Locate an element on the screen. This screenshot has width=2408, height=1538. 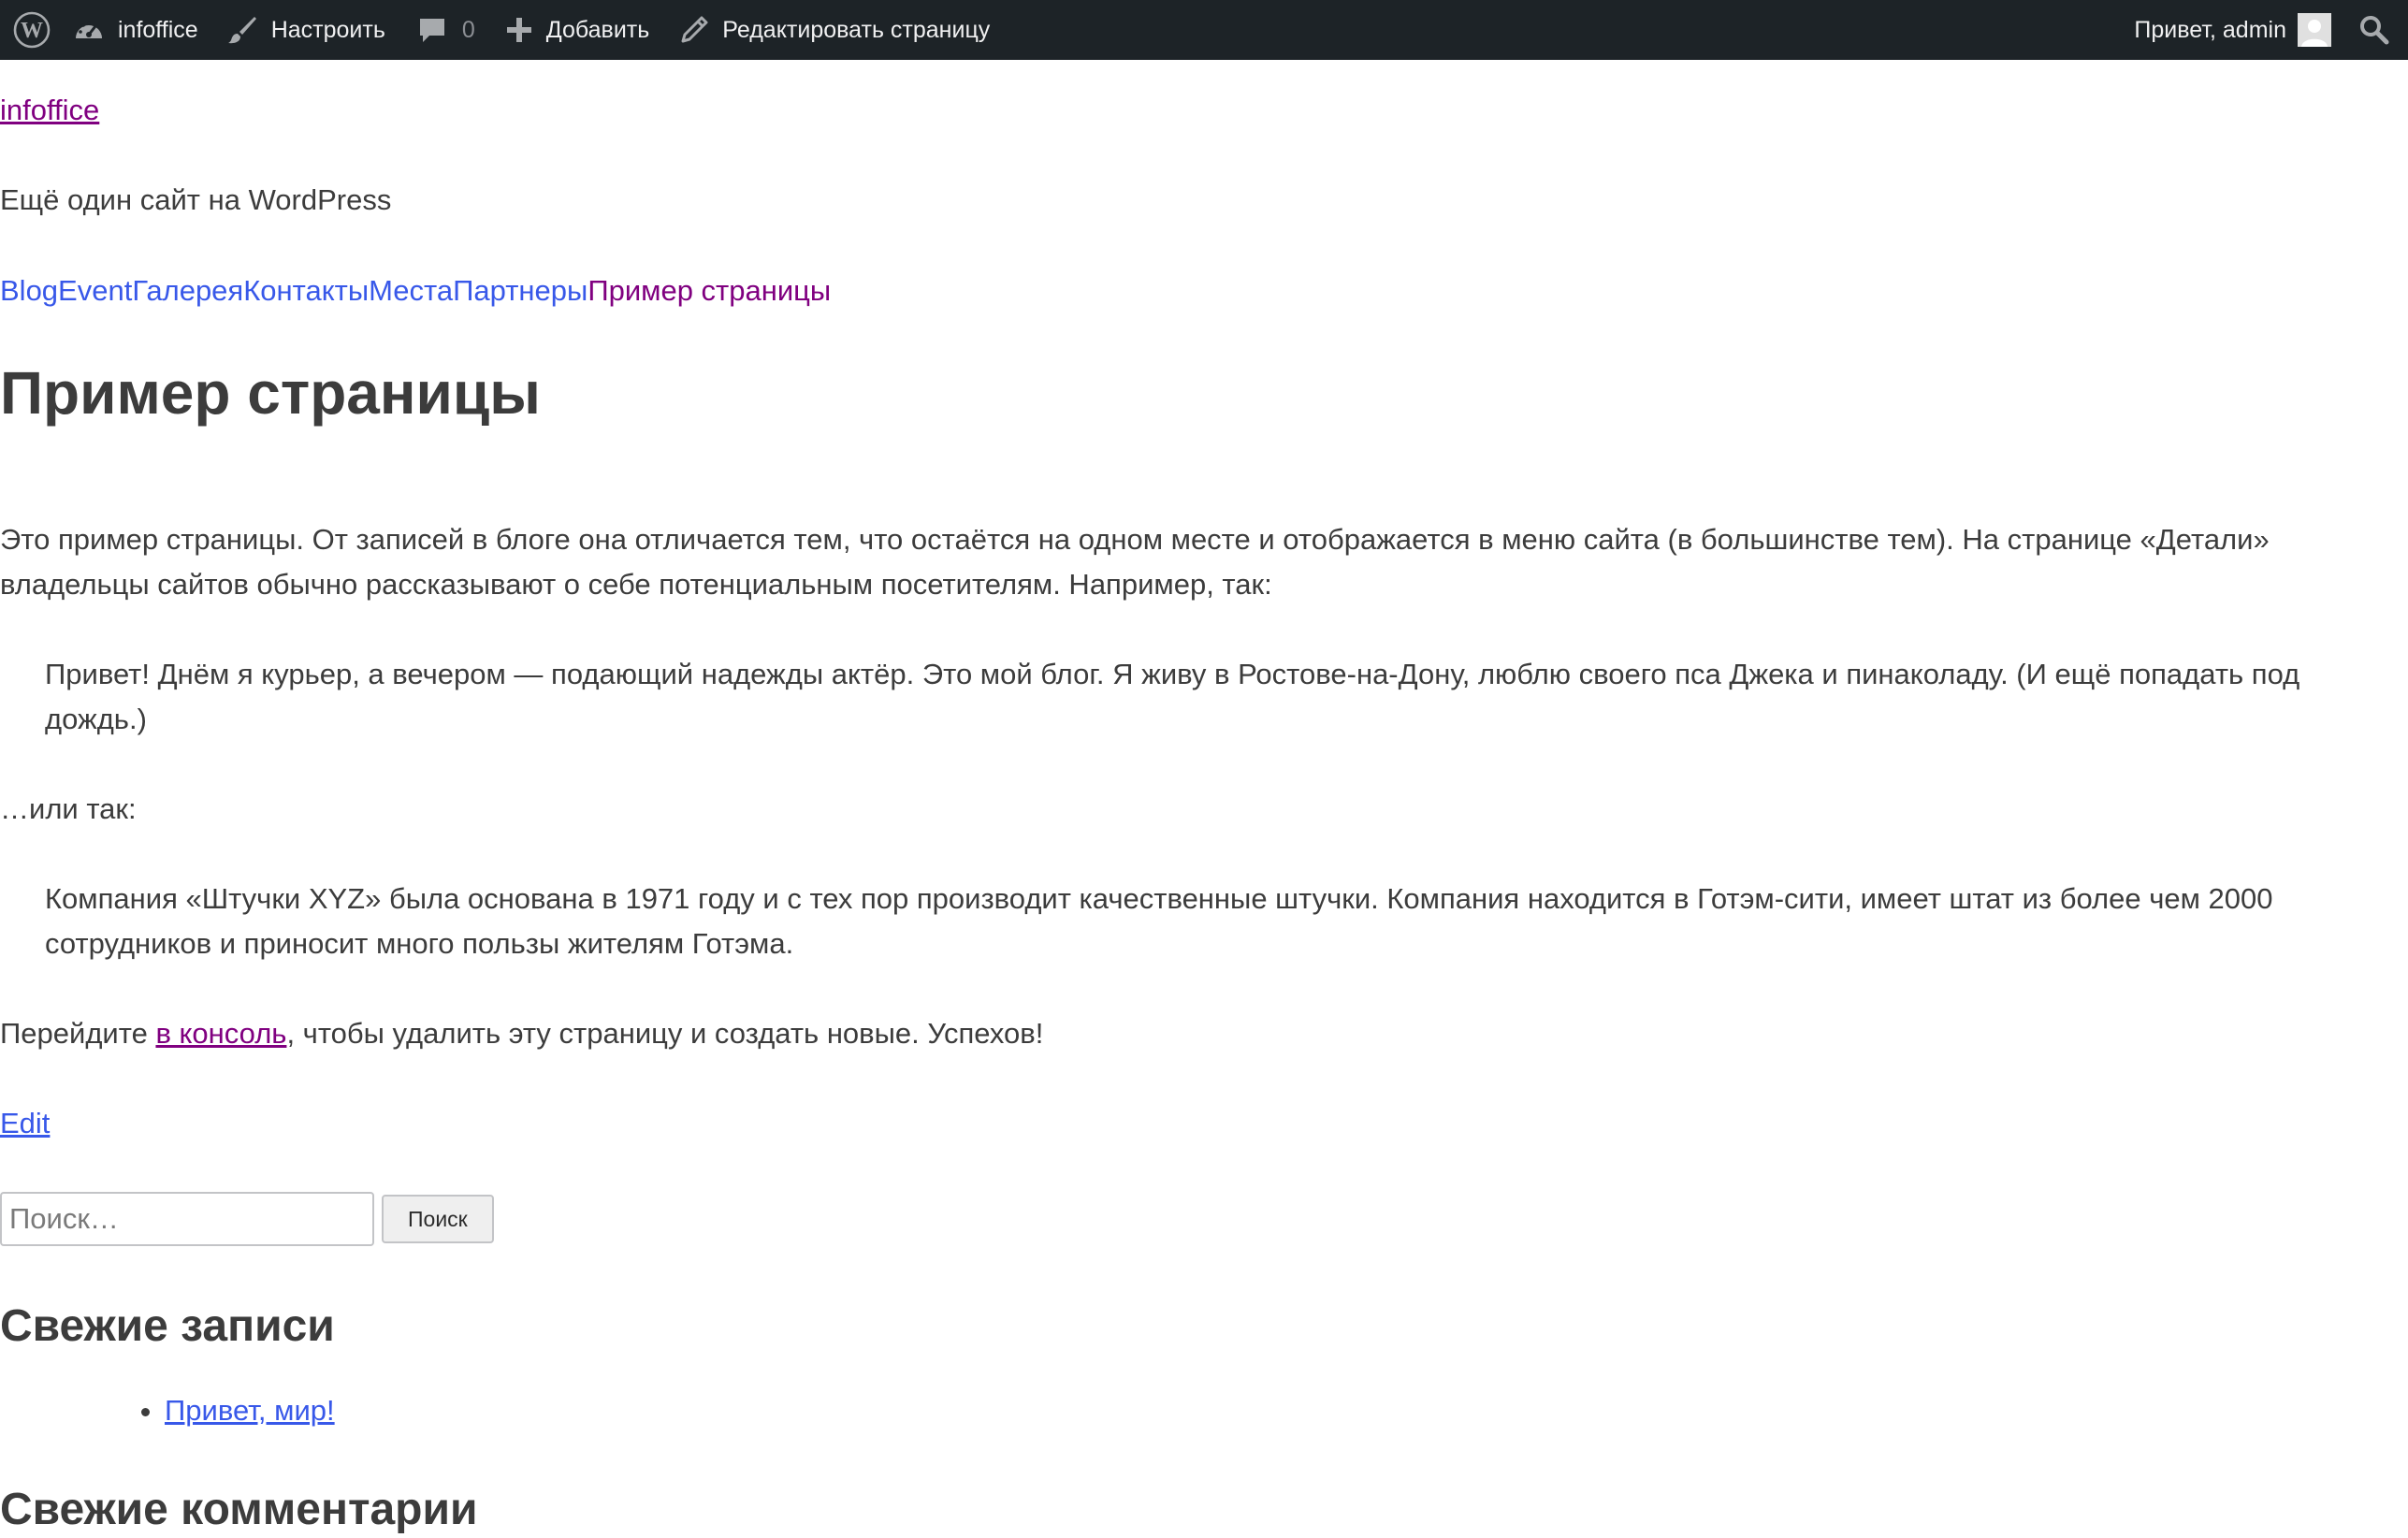
page-title: Пример страницы is located at coordinates (271, 393).